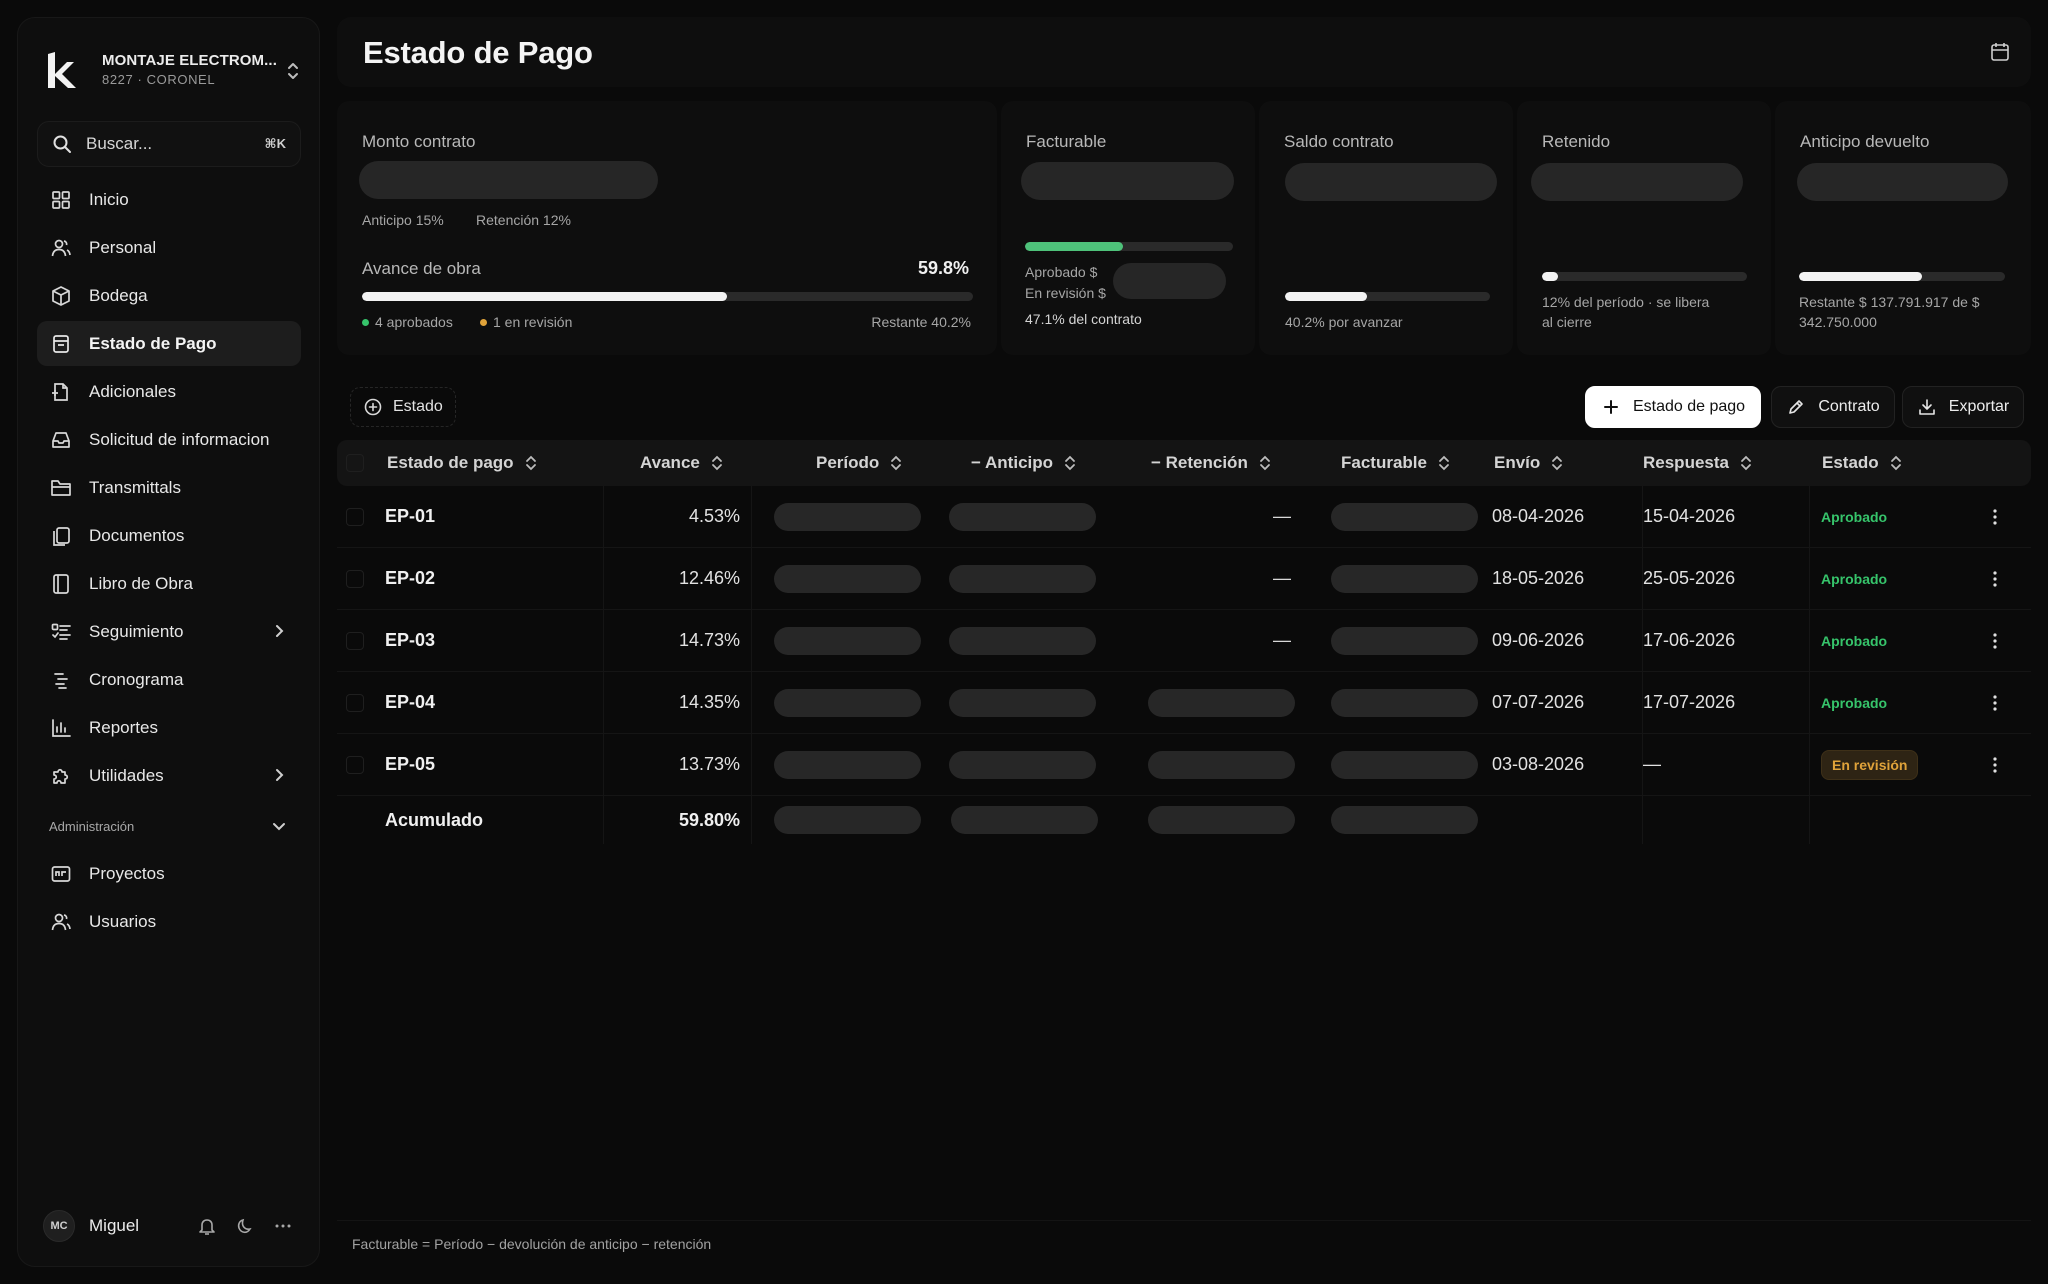 Image resolution: width=2048 pixels, height=1284 pixels. What do you see at coordinates (847, 579) in the screenshot?
I see `periodo-redacted` at bounding box center [847, 579].